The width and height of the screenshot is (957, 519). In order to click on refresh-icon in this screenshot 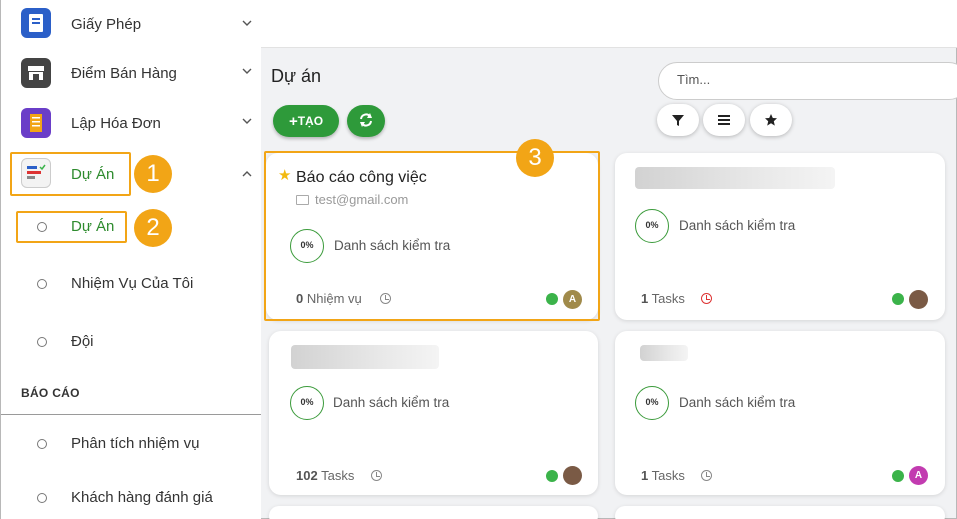, I will do `click(366, 120)`.